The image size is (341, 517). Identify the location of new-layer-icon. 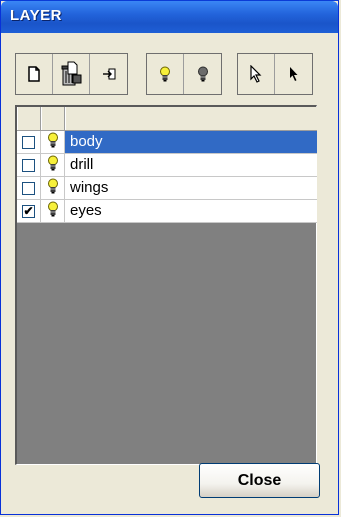
(34, 74).